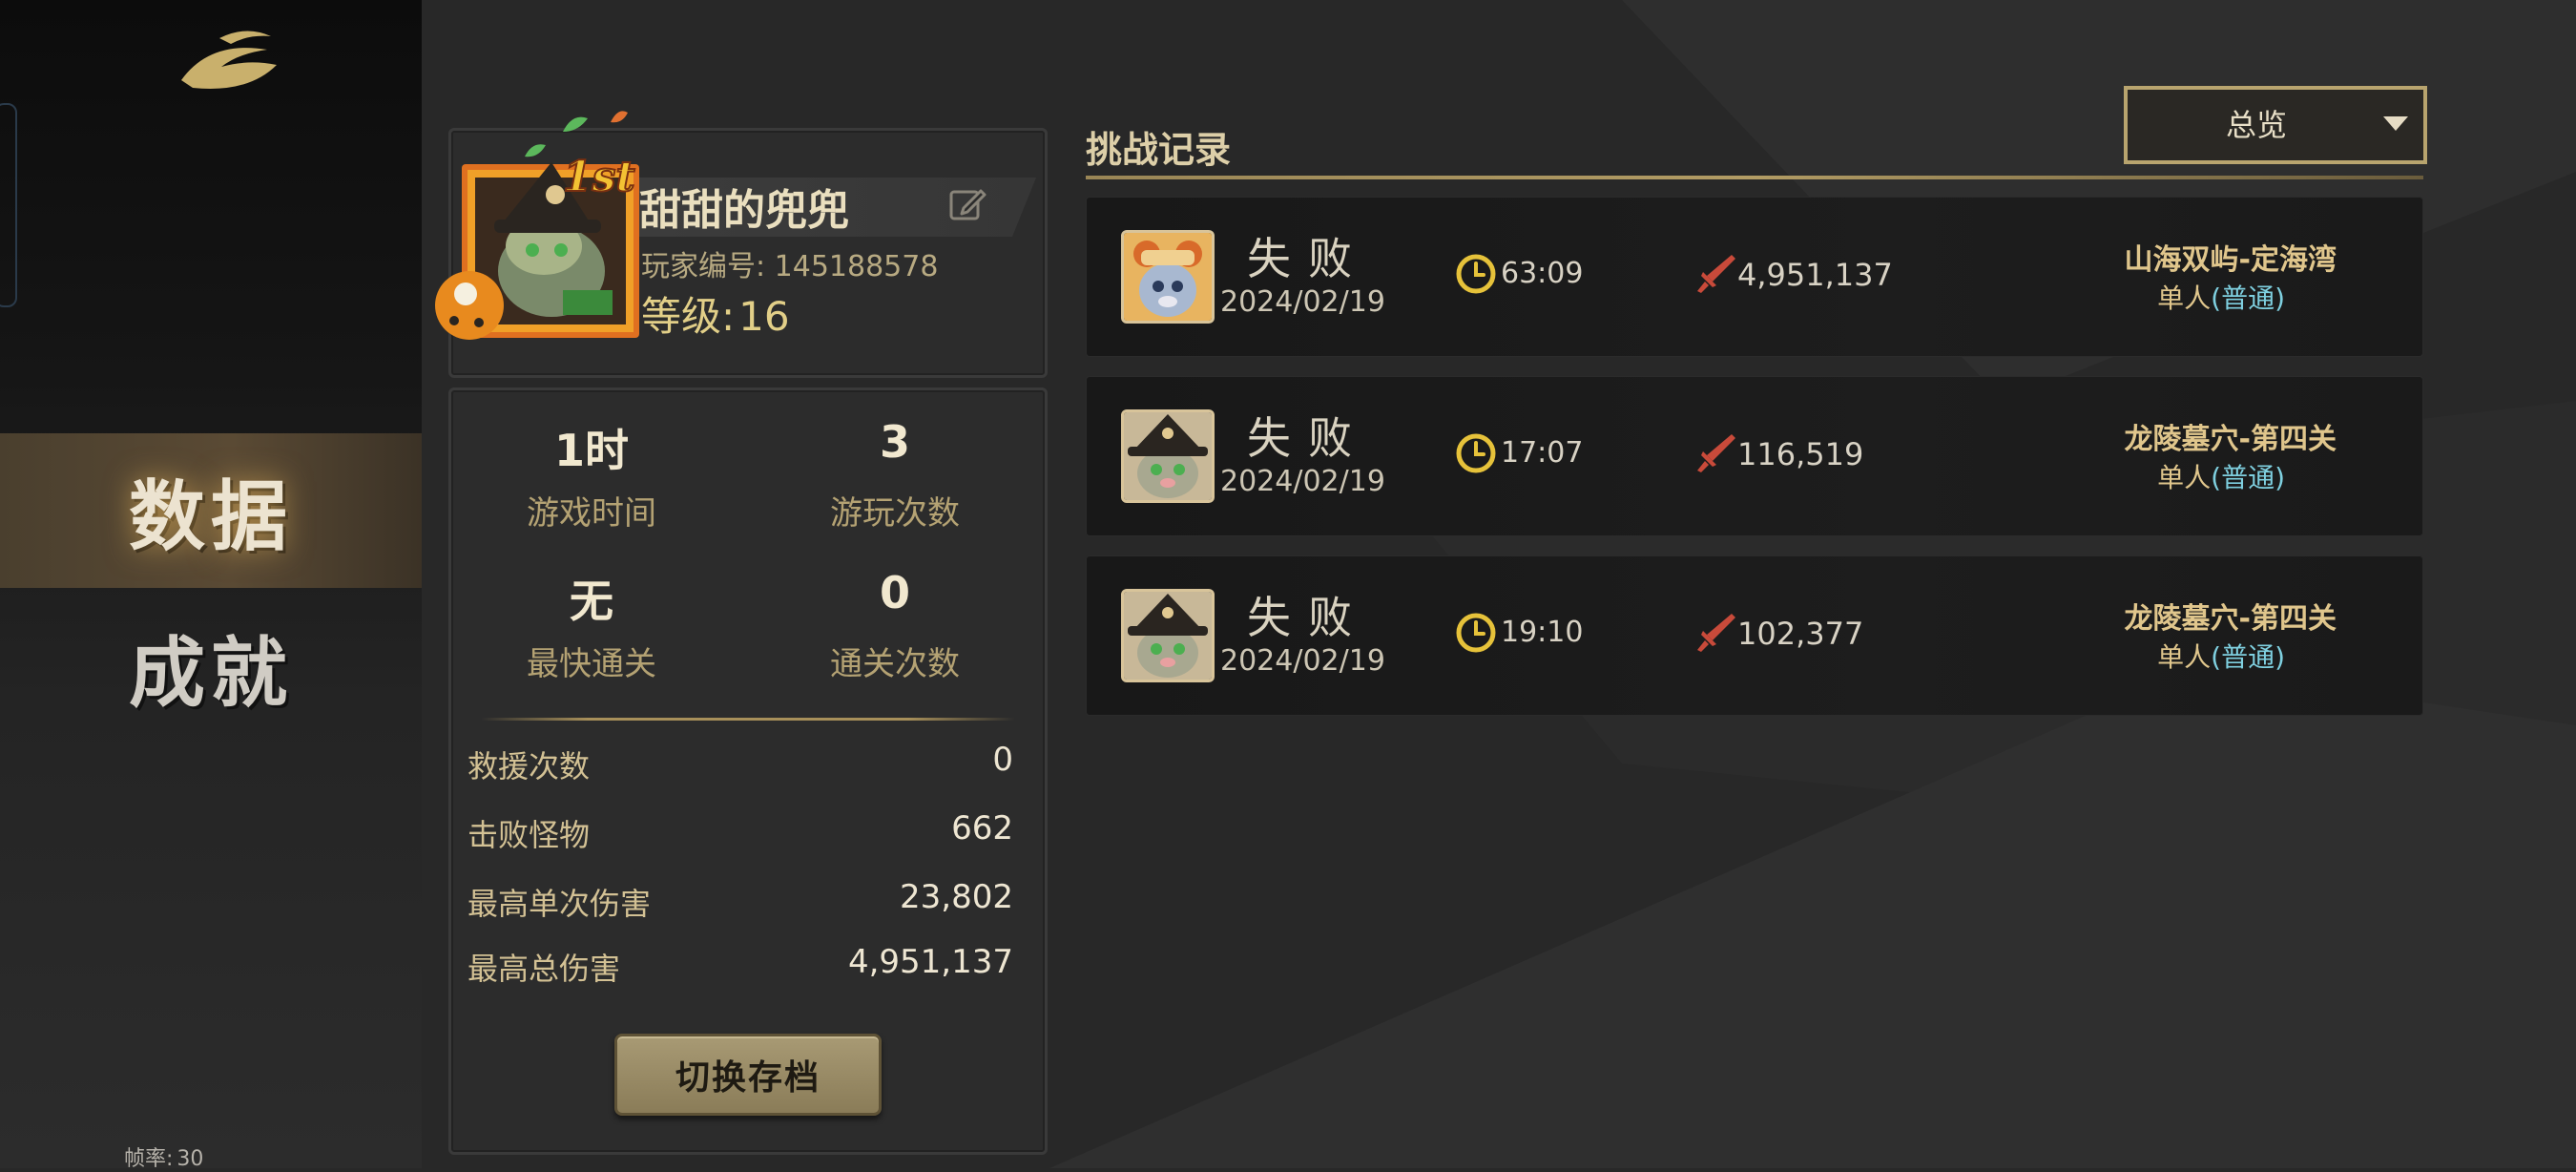  I want to click on switch-save-button: 切换存档, so click(748, 1075).